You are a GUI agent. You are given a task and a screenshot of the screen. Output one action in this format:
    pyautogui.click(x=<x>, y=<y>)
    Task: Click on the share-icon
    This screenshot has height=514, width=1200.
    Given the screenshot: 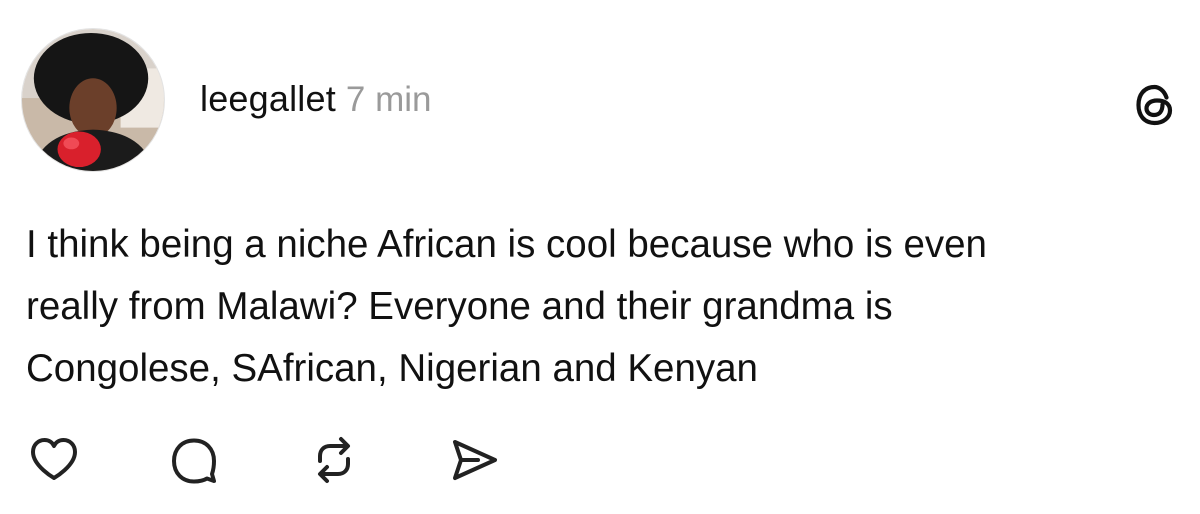 What is the action you would take?
    pyautogui.click(x=475, y=460)
    